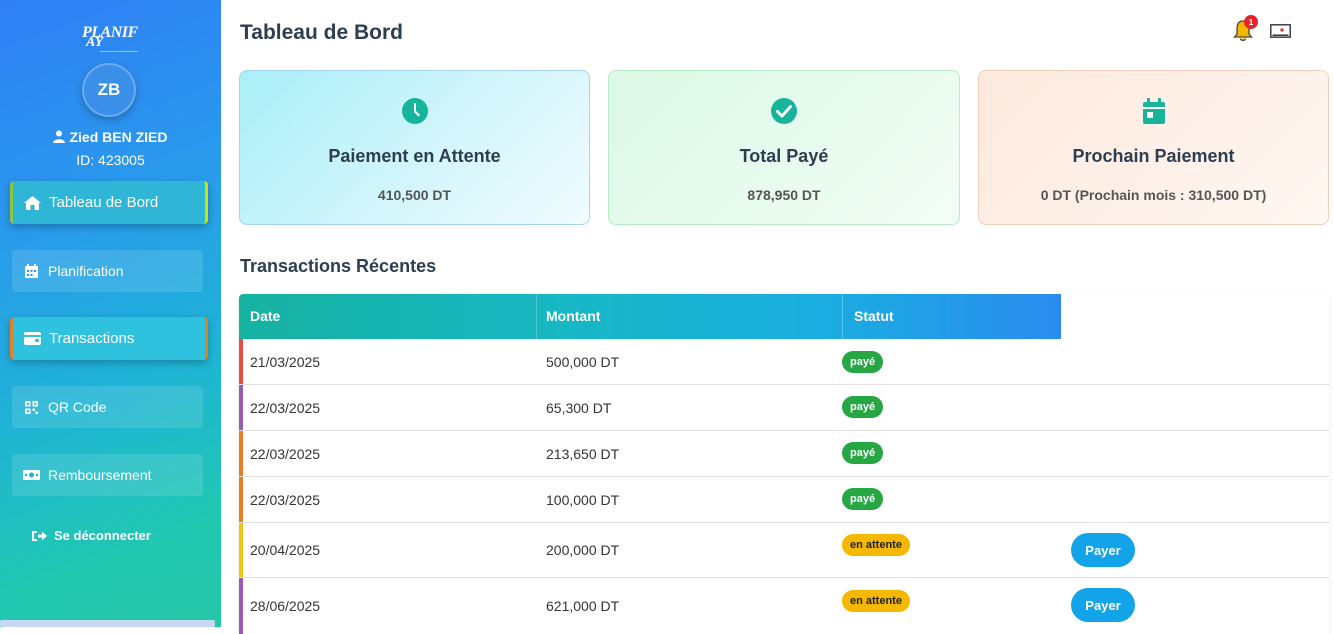 This screenshot has height=634, width=1334. What do you see at coordinates (414, 156) in the screenshot?
I see `card-title: Paiement en Attente` at bounding box center [414, 156].